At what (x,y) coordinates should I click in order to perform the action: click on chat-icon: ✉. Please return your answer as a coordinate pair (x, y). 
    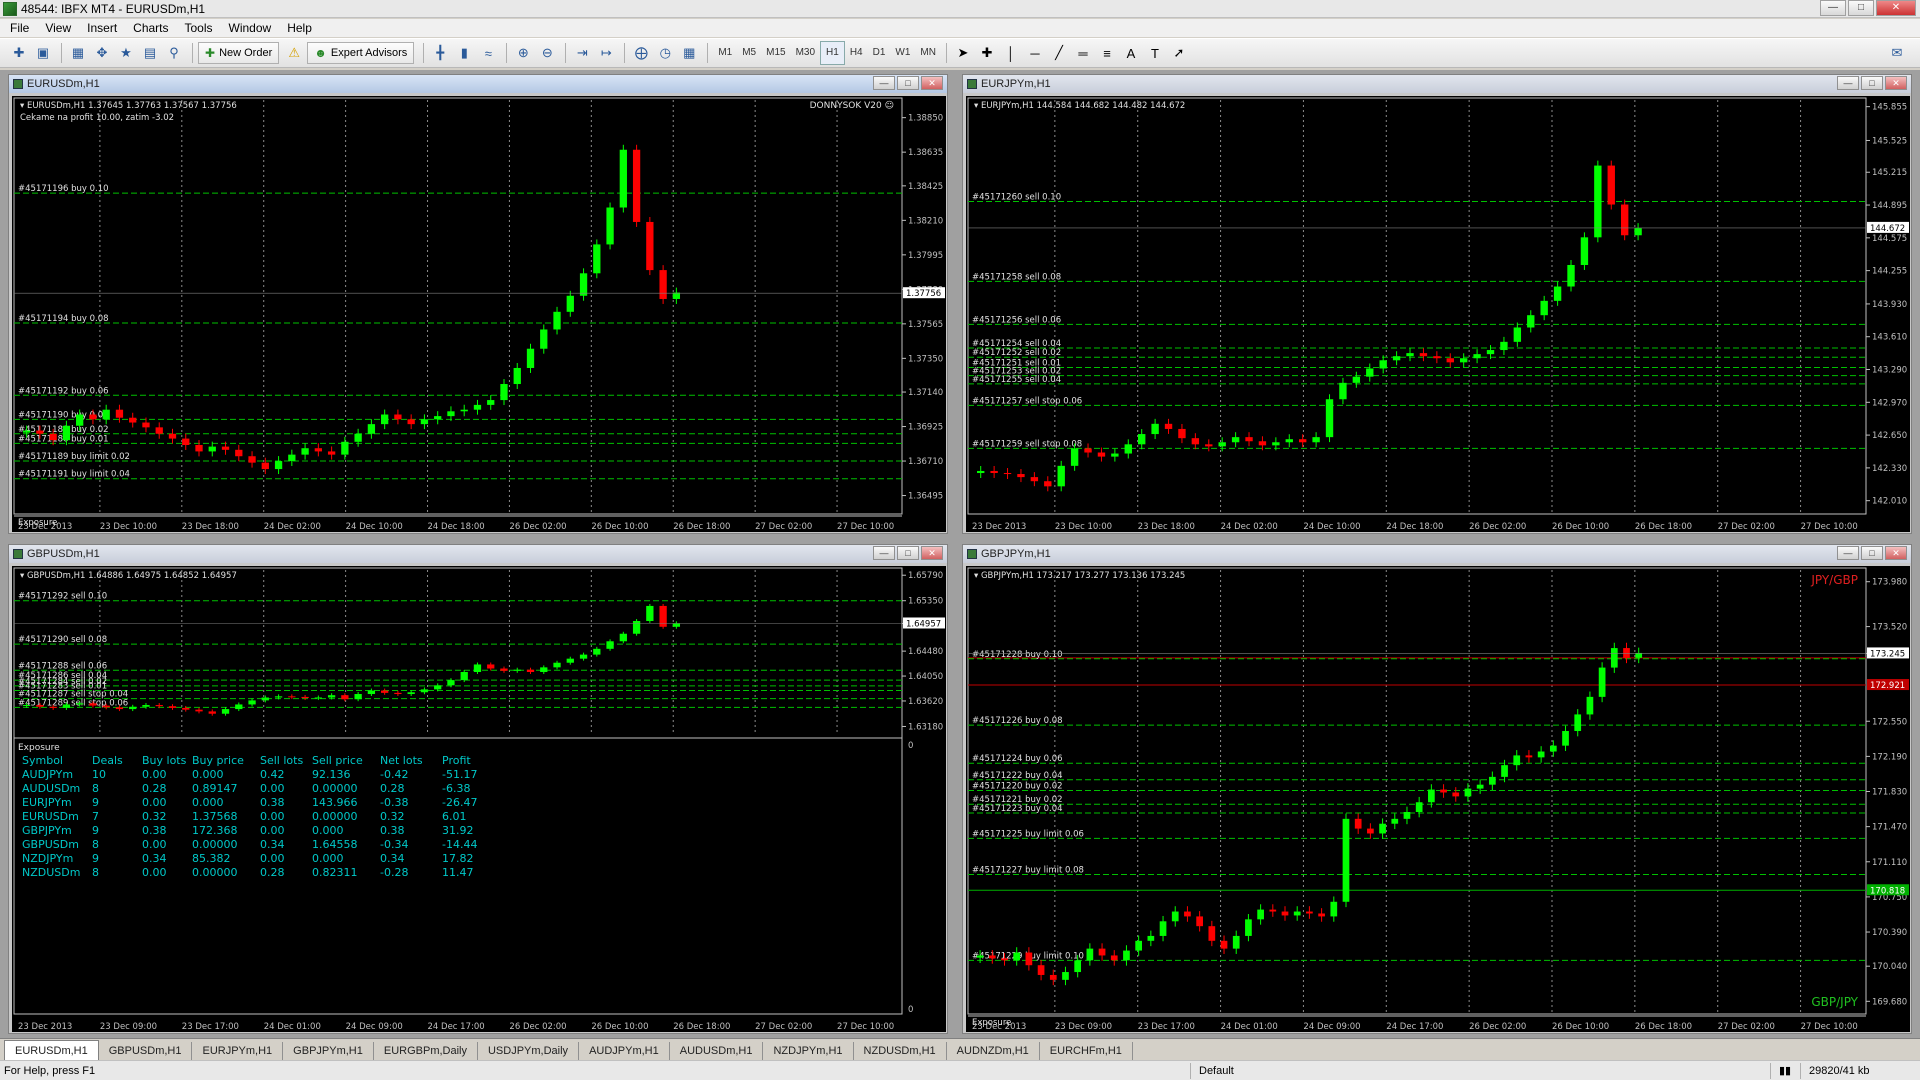
    Looking at the image, I should click on (1897, 53).